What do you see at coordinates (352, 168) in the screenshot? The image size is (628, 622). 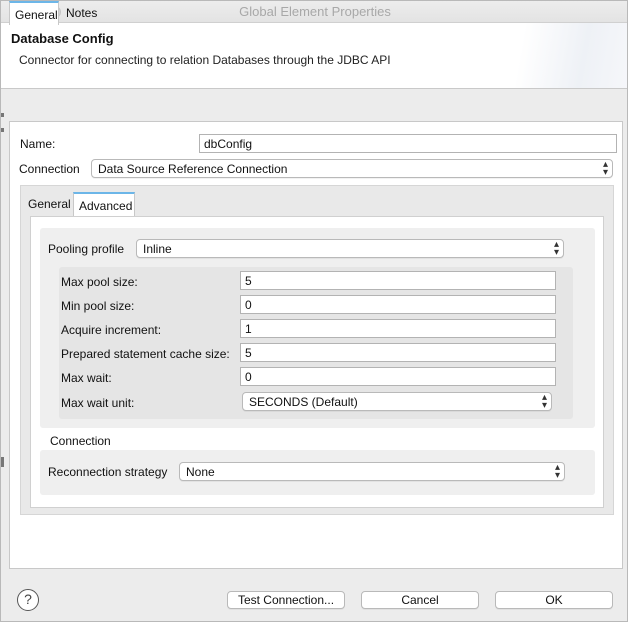 I see `connection-select: Data Source Reference Connection ▴ ▾` at bounding box center [352, 168].